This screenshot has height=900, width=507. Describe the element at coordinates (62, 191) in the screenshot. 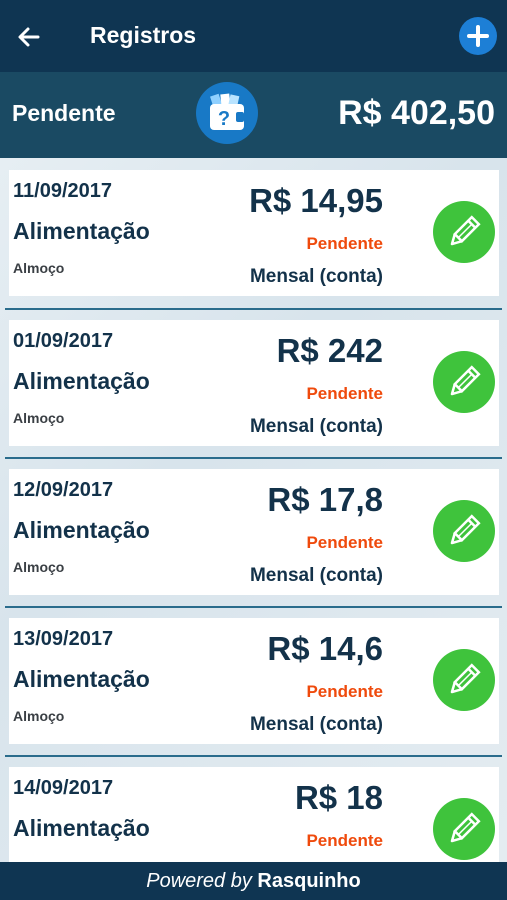

I see `record-date: 11/09/2017` at that location.